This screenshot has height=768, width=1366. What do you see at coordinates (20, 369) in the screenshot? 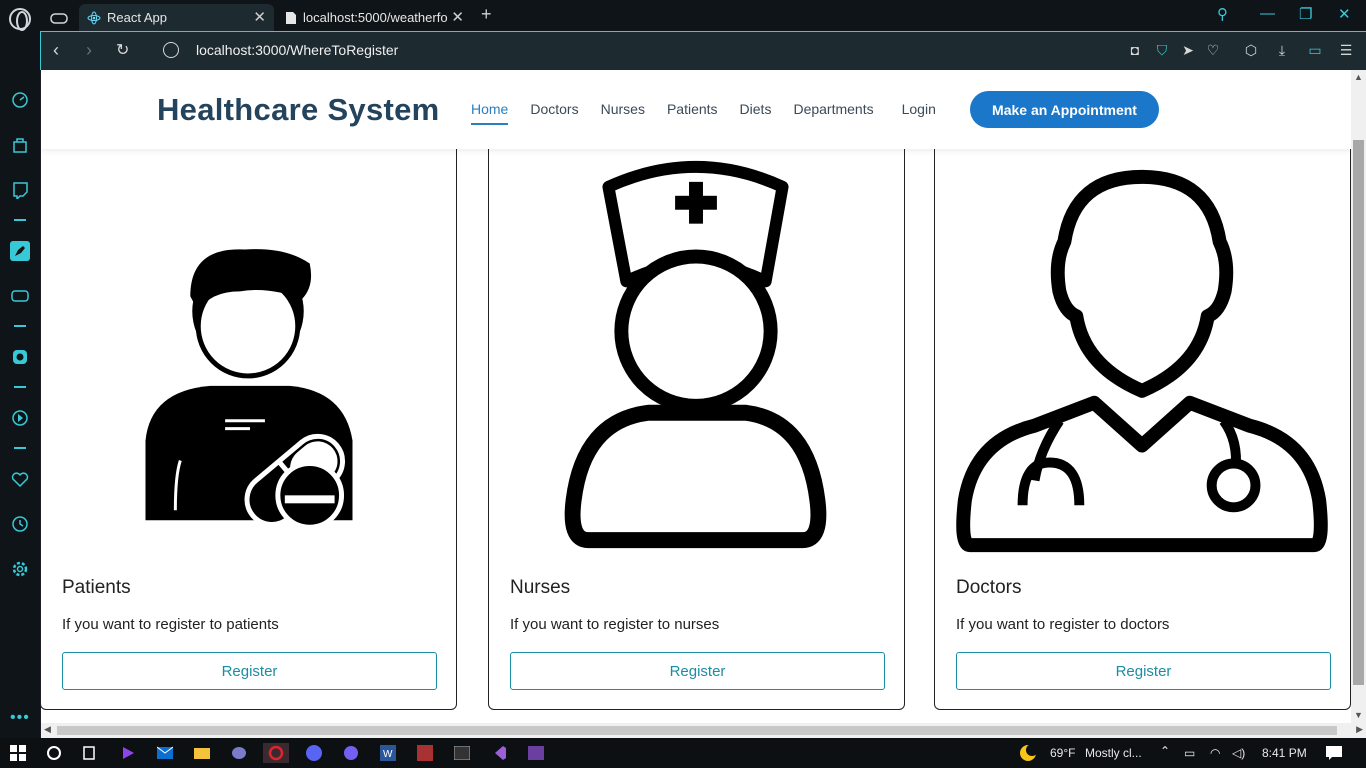
I see `browser-sidebar: •••` at bounding box center [20, 369].